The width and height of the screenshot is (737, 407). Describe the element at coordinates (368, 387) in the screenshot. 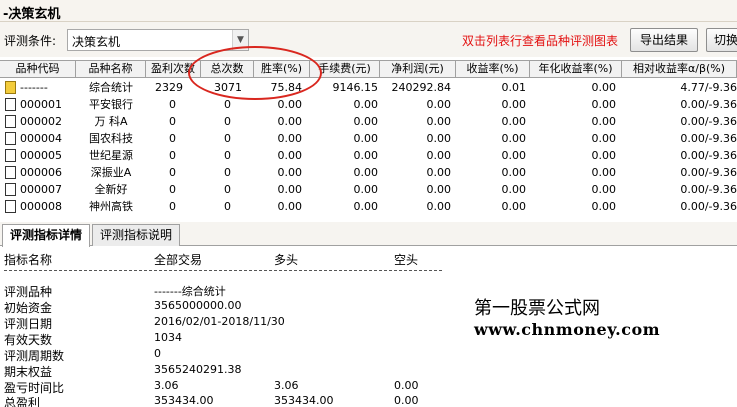

I see `detail-row: 盈亏时间比 3.06 3.06 0.00` at that location.